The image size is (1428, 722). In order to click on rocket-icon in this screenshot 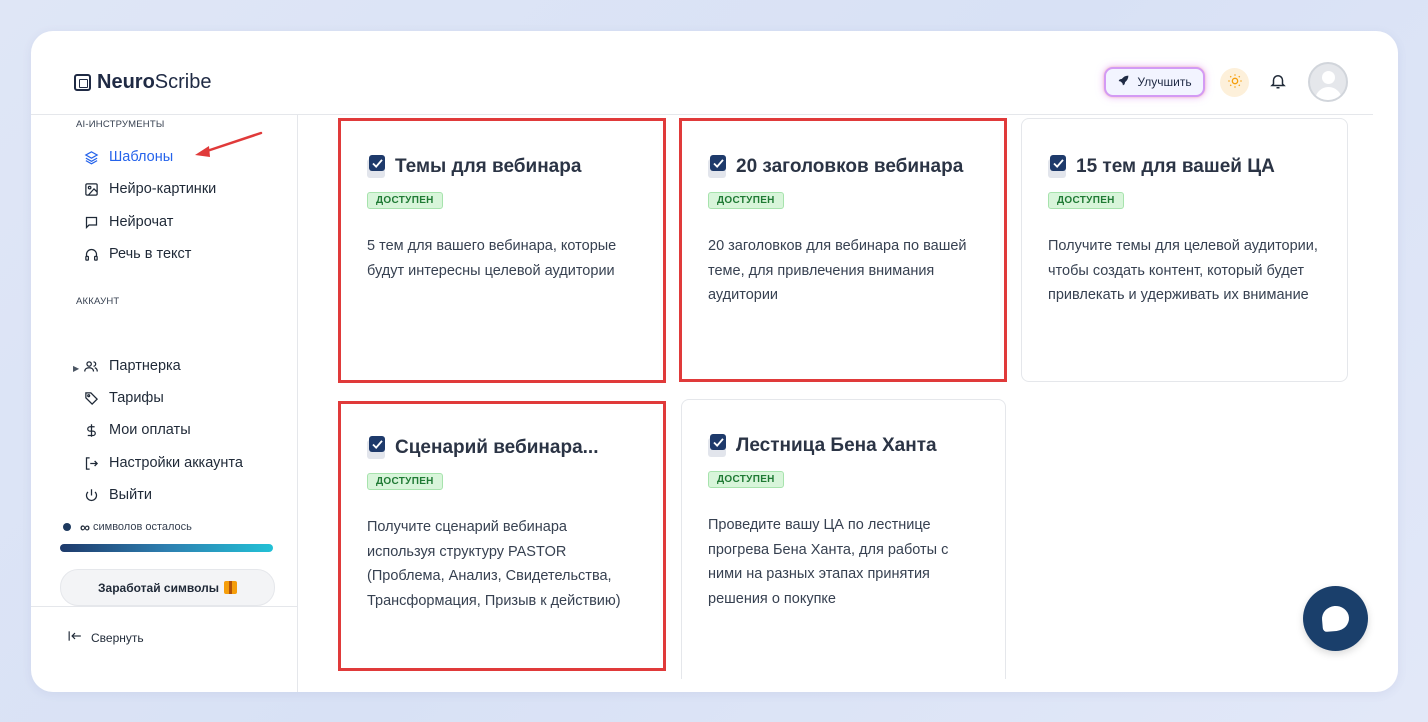, I will do `click(1123, 82)`.